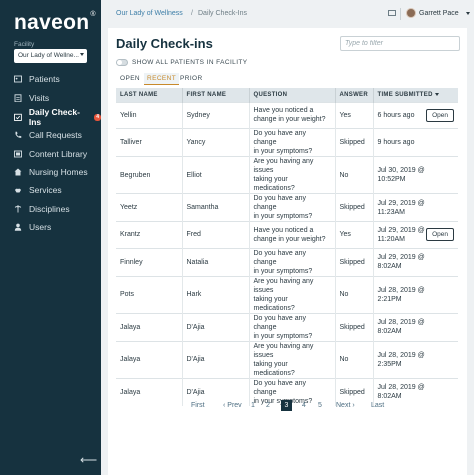 This screenshot has height=475, width=474. I want to click on time-line-2: 11:23AM, so click(391, 212).